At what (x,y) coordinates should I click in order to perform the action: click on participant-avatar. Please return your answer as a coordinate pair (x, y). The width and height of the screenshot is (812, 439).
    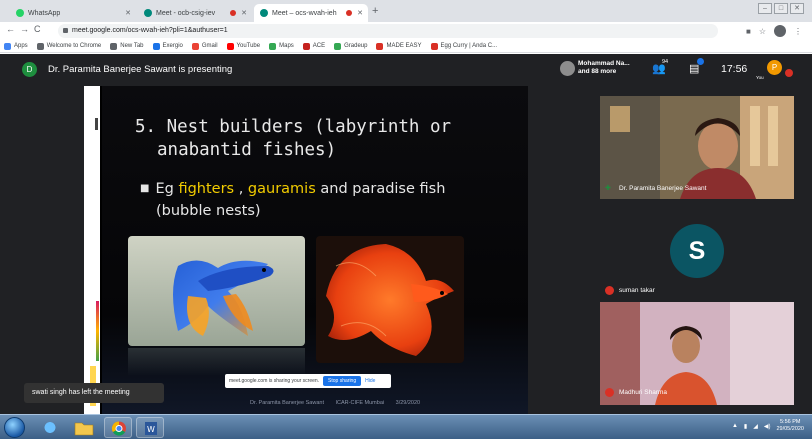
    Looking at the image, I should click on (567, 68).